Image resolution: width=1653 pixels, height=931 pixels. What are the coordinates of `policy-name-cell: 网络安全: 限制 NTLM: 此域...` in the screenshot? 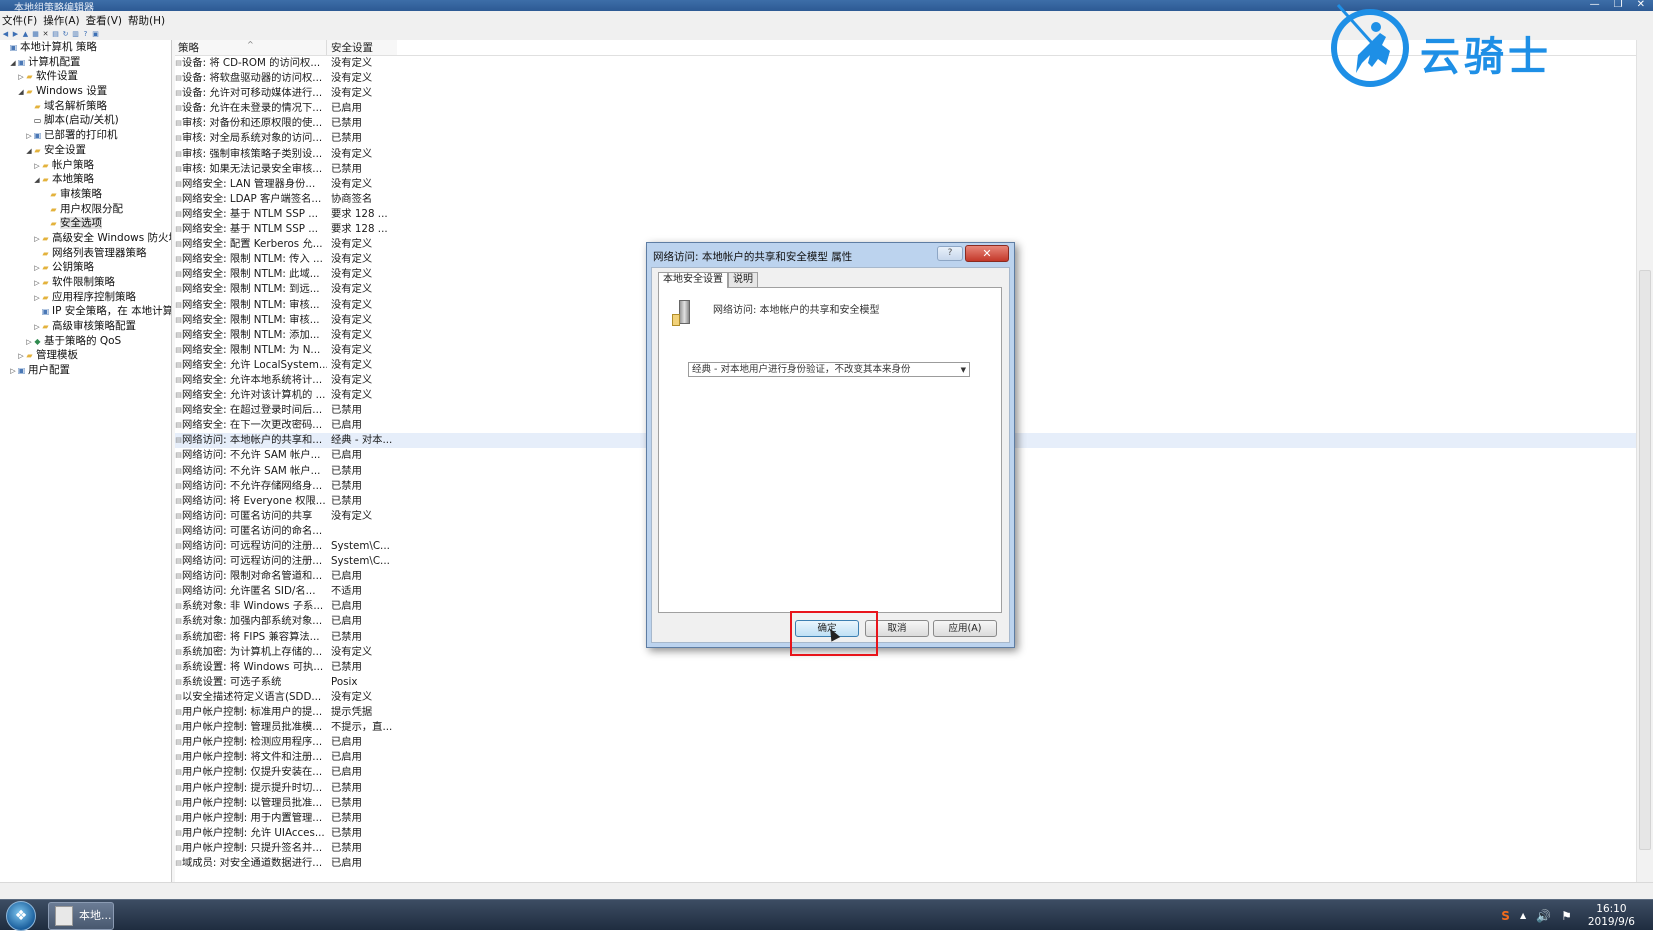 It's located at (251, 274).